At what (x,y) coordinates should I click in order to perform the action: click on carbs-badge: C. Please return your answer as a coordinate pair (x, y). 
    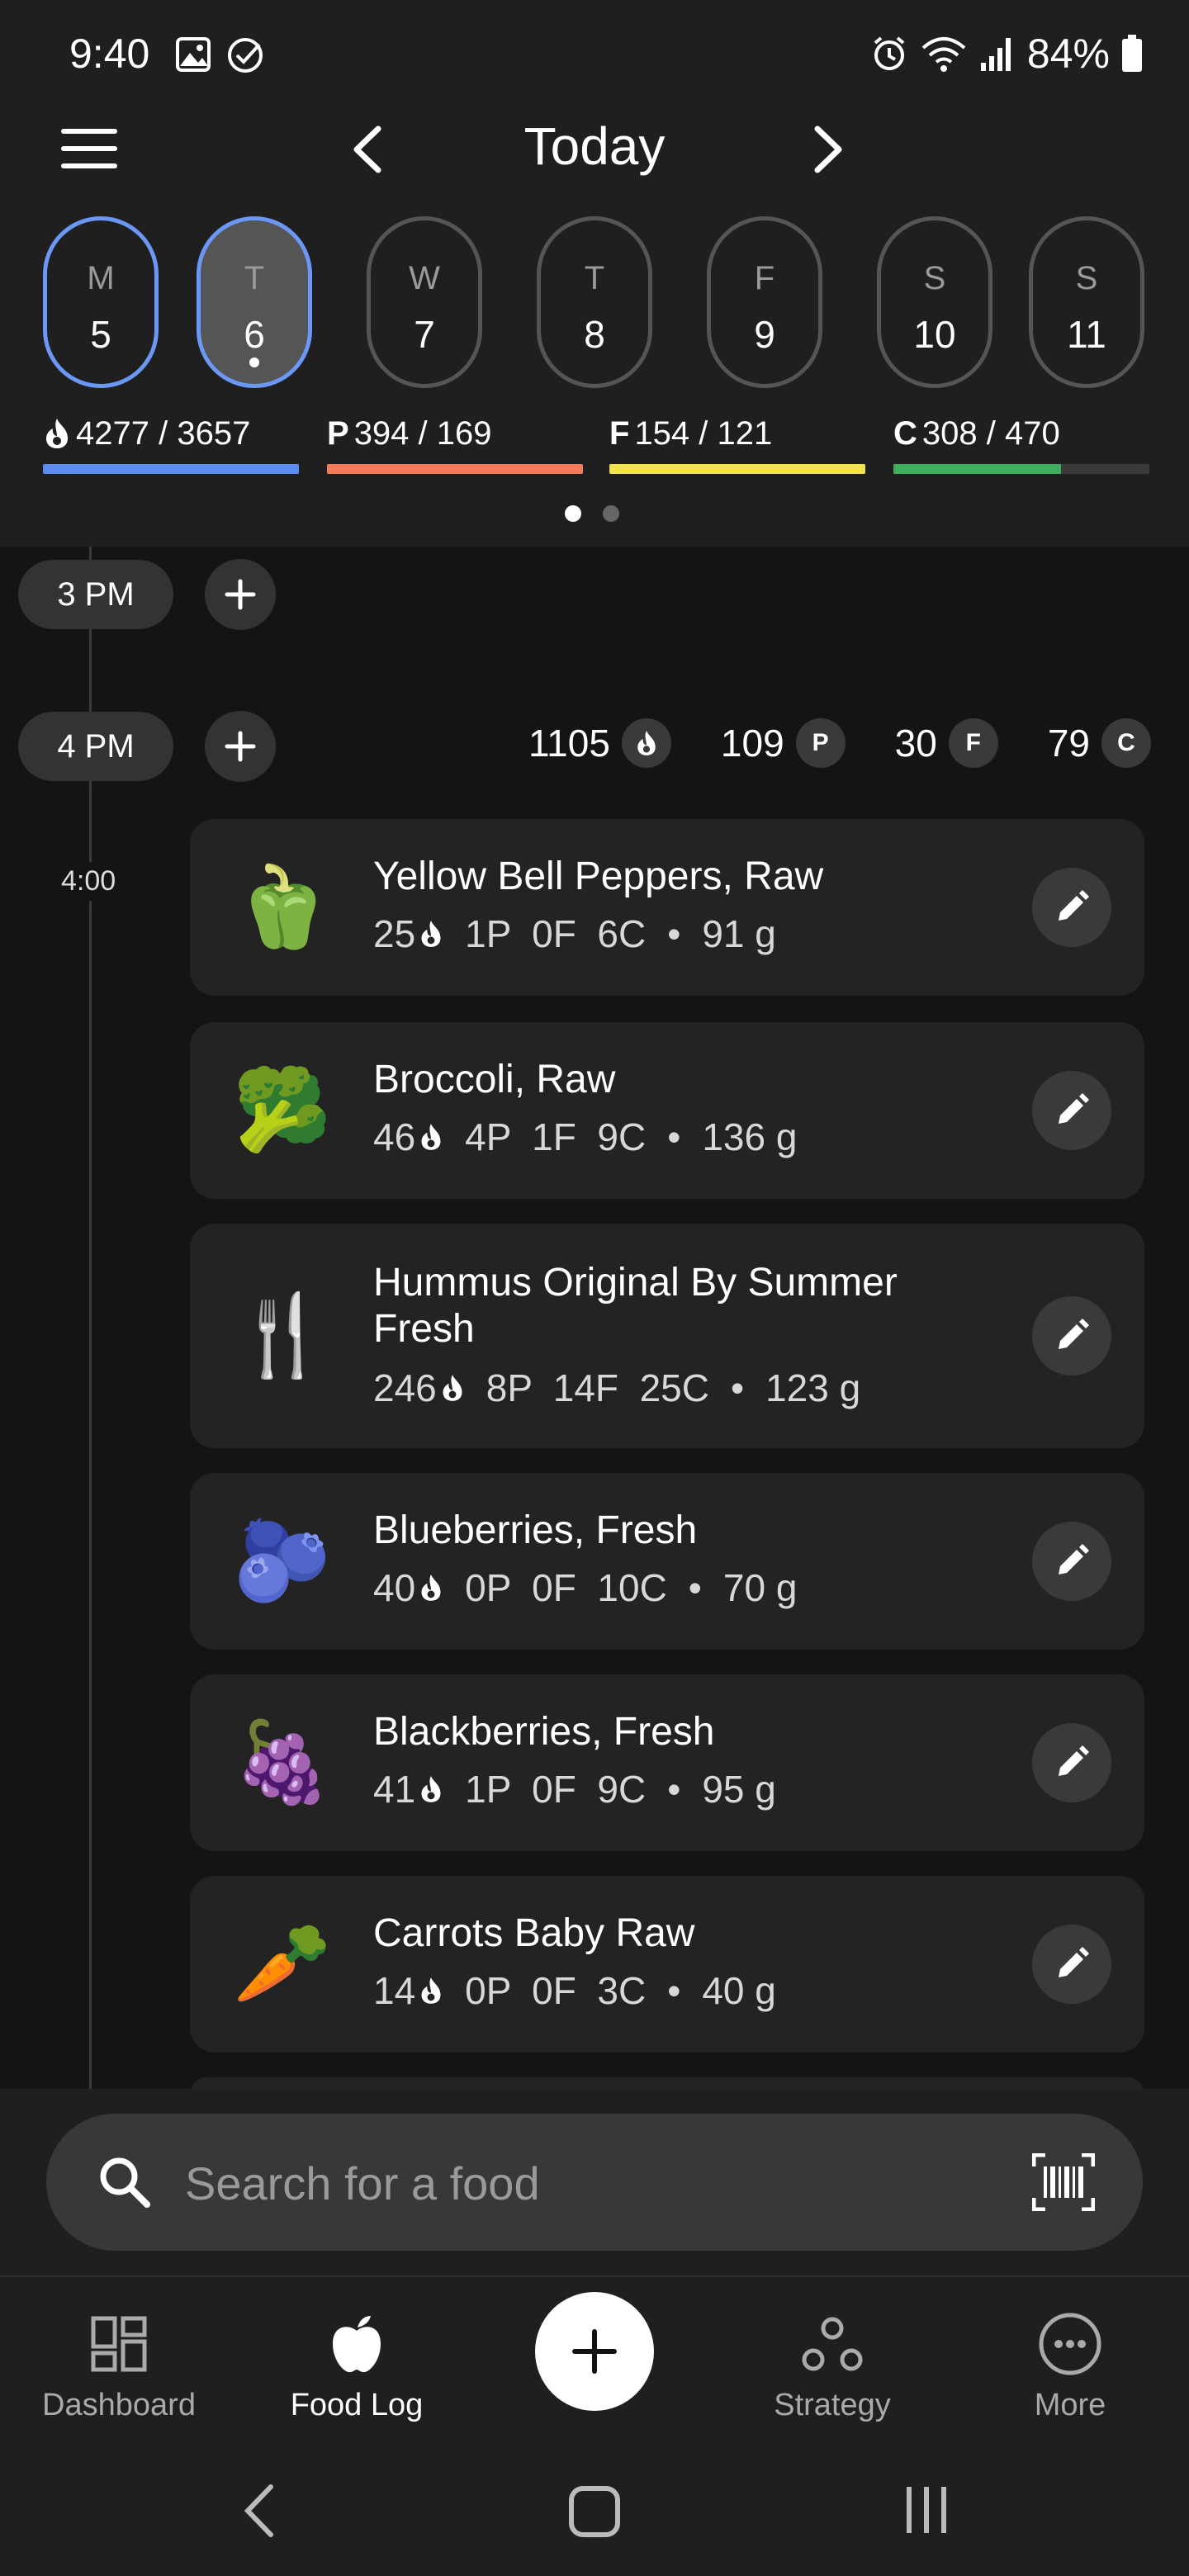
    Looking at the image, I should click on (1126, 743).